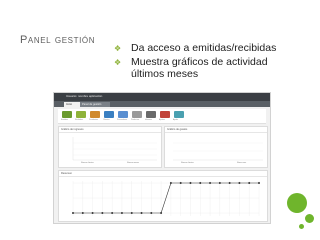  What do you see at coordinates (162, 104) in the screenshot?
I see `app-tabs: Inicio Panel de gestión` at bounding box center [162, 104].